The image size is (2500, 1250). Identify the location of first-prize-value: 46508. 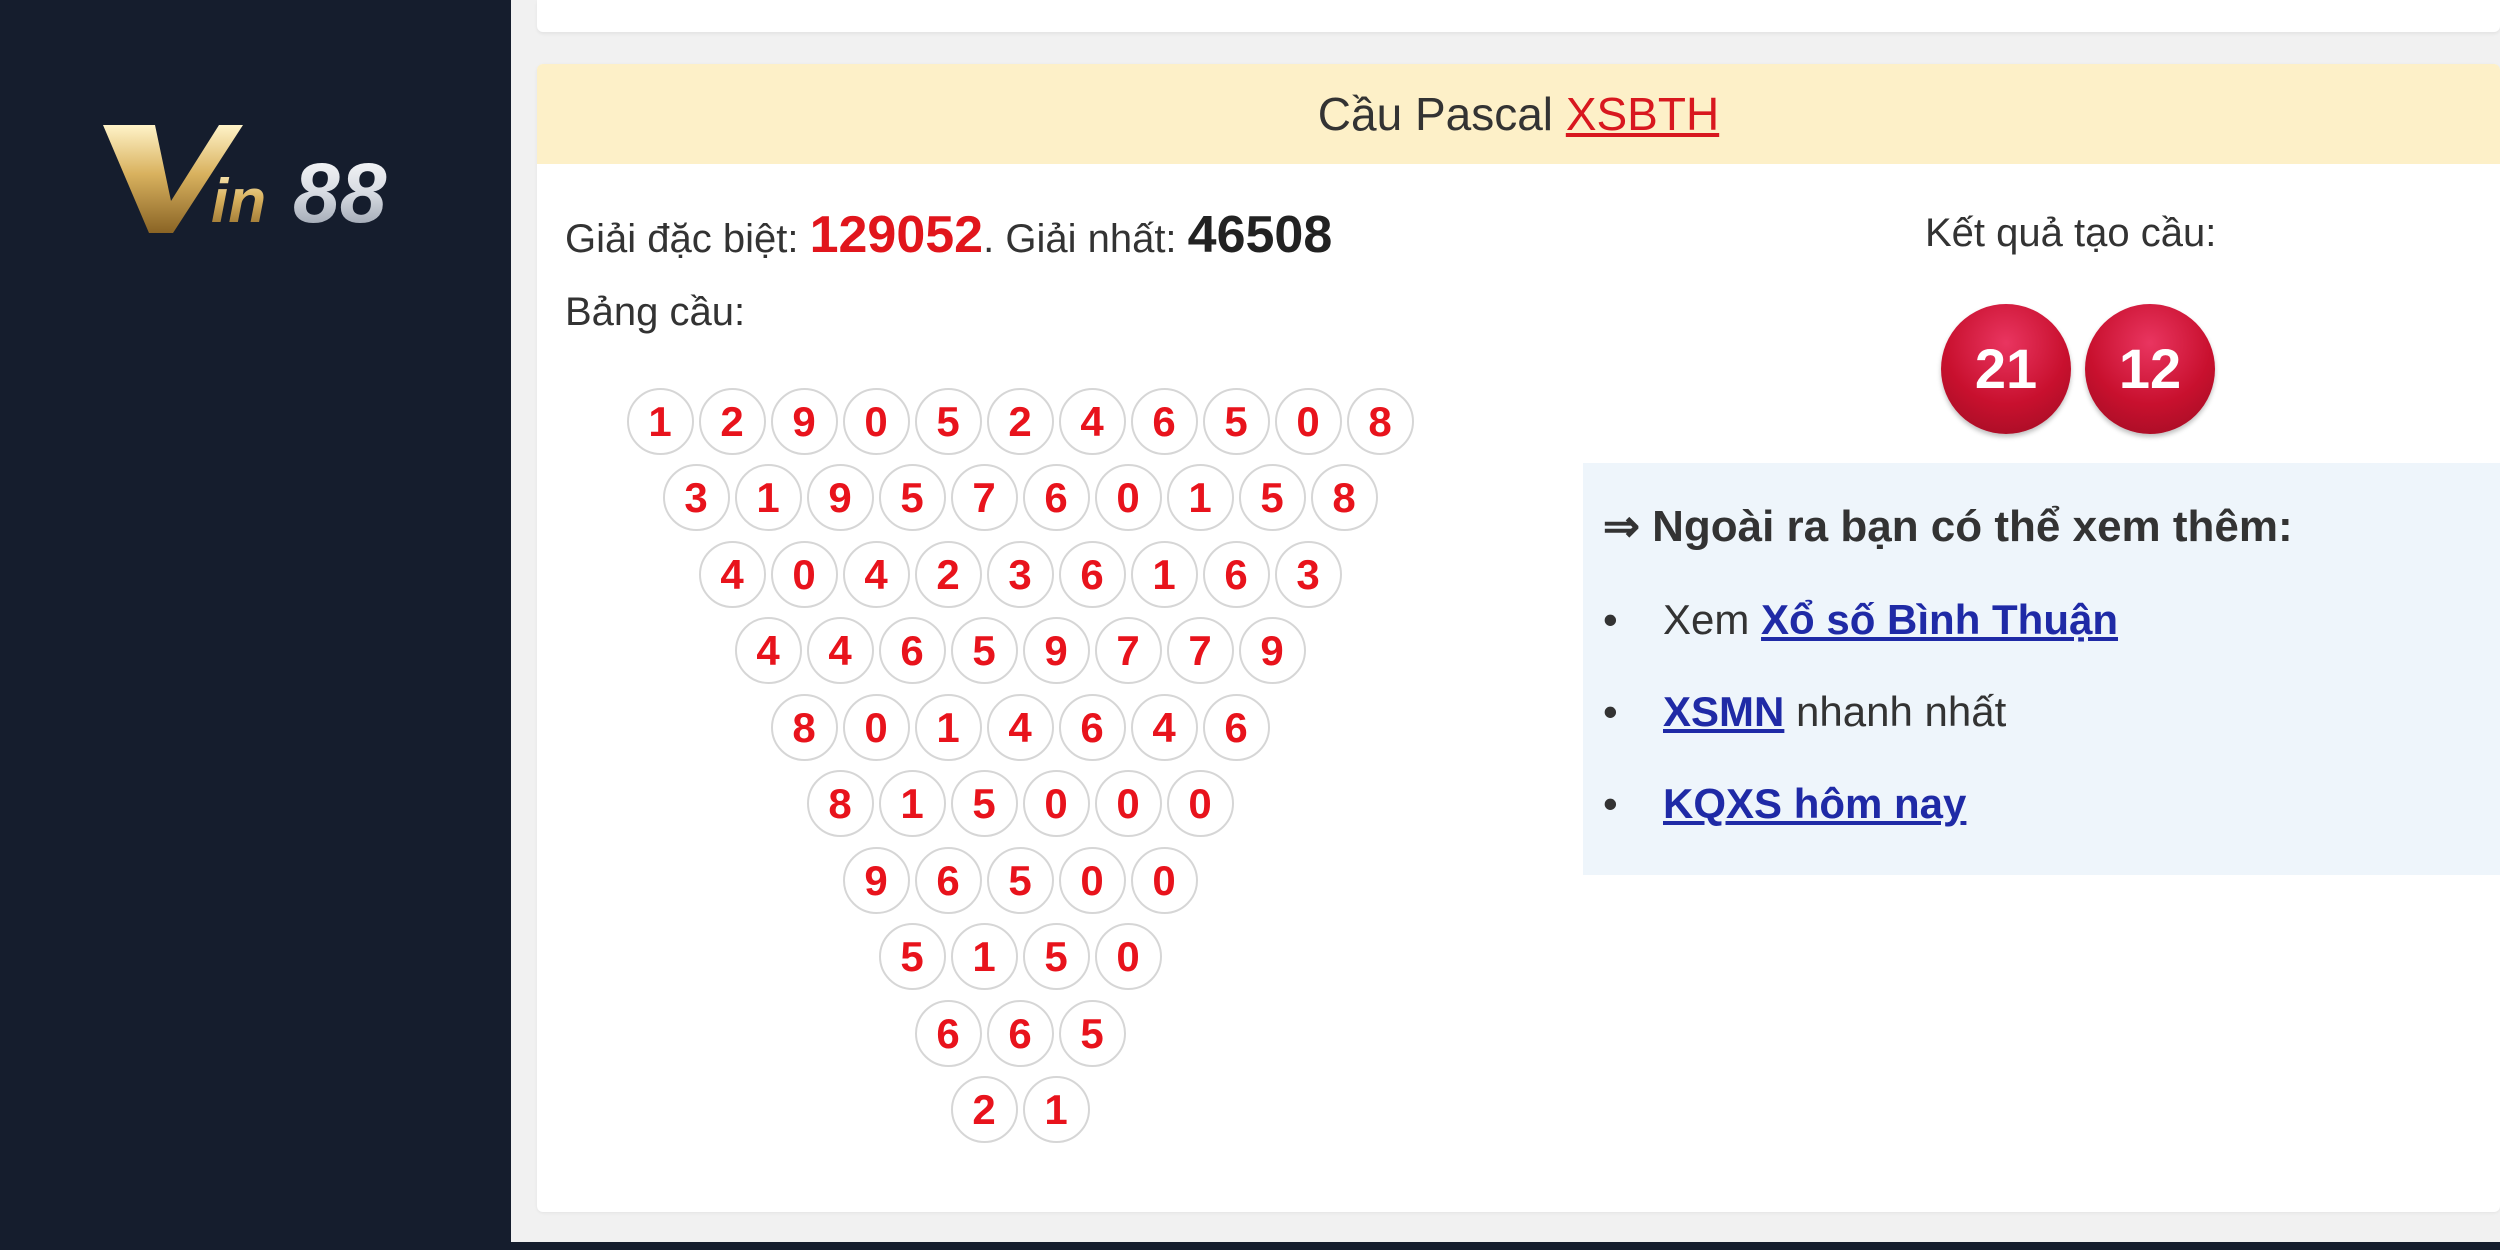
(1260, 235).